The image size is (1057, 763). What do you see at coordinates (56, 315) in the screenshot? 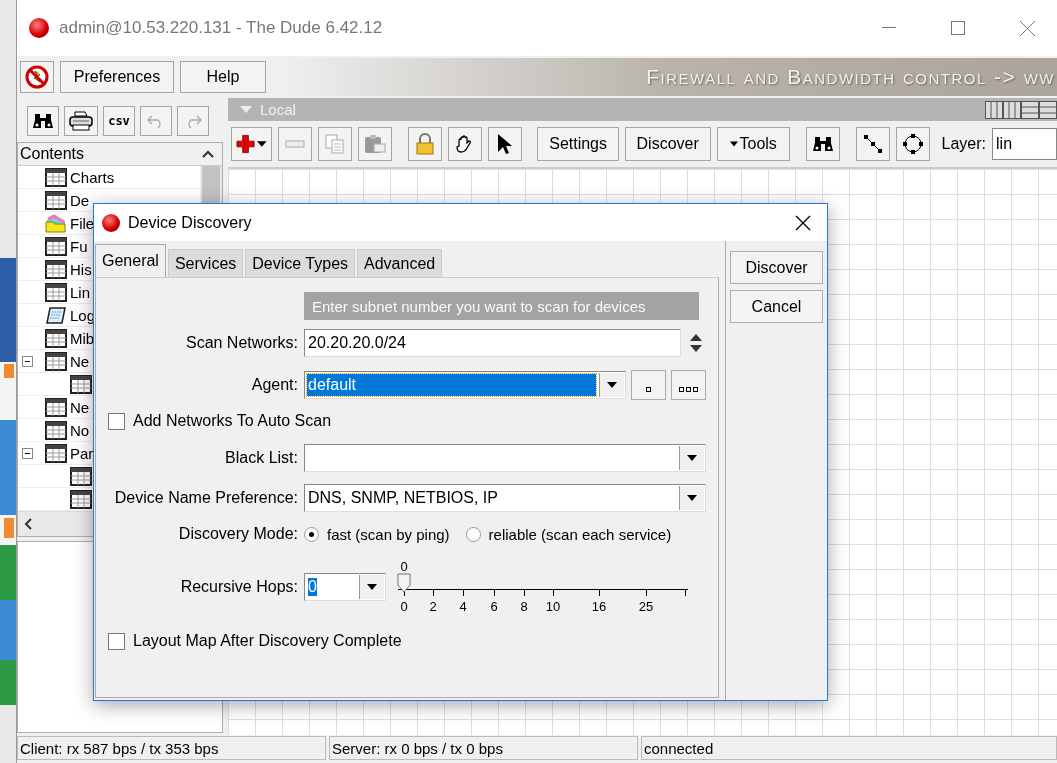
I see `log-icon` at bounding box center [56, 315].